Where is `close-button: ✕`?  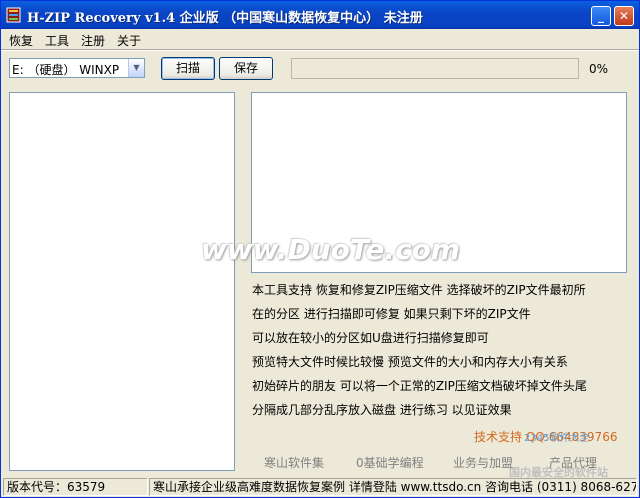
close-button: ✕ is located at coordinates (624, 16).